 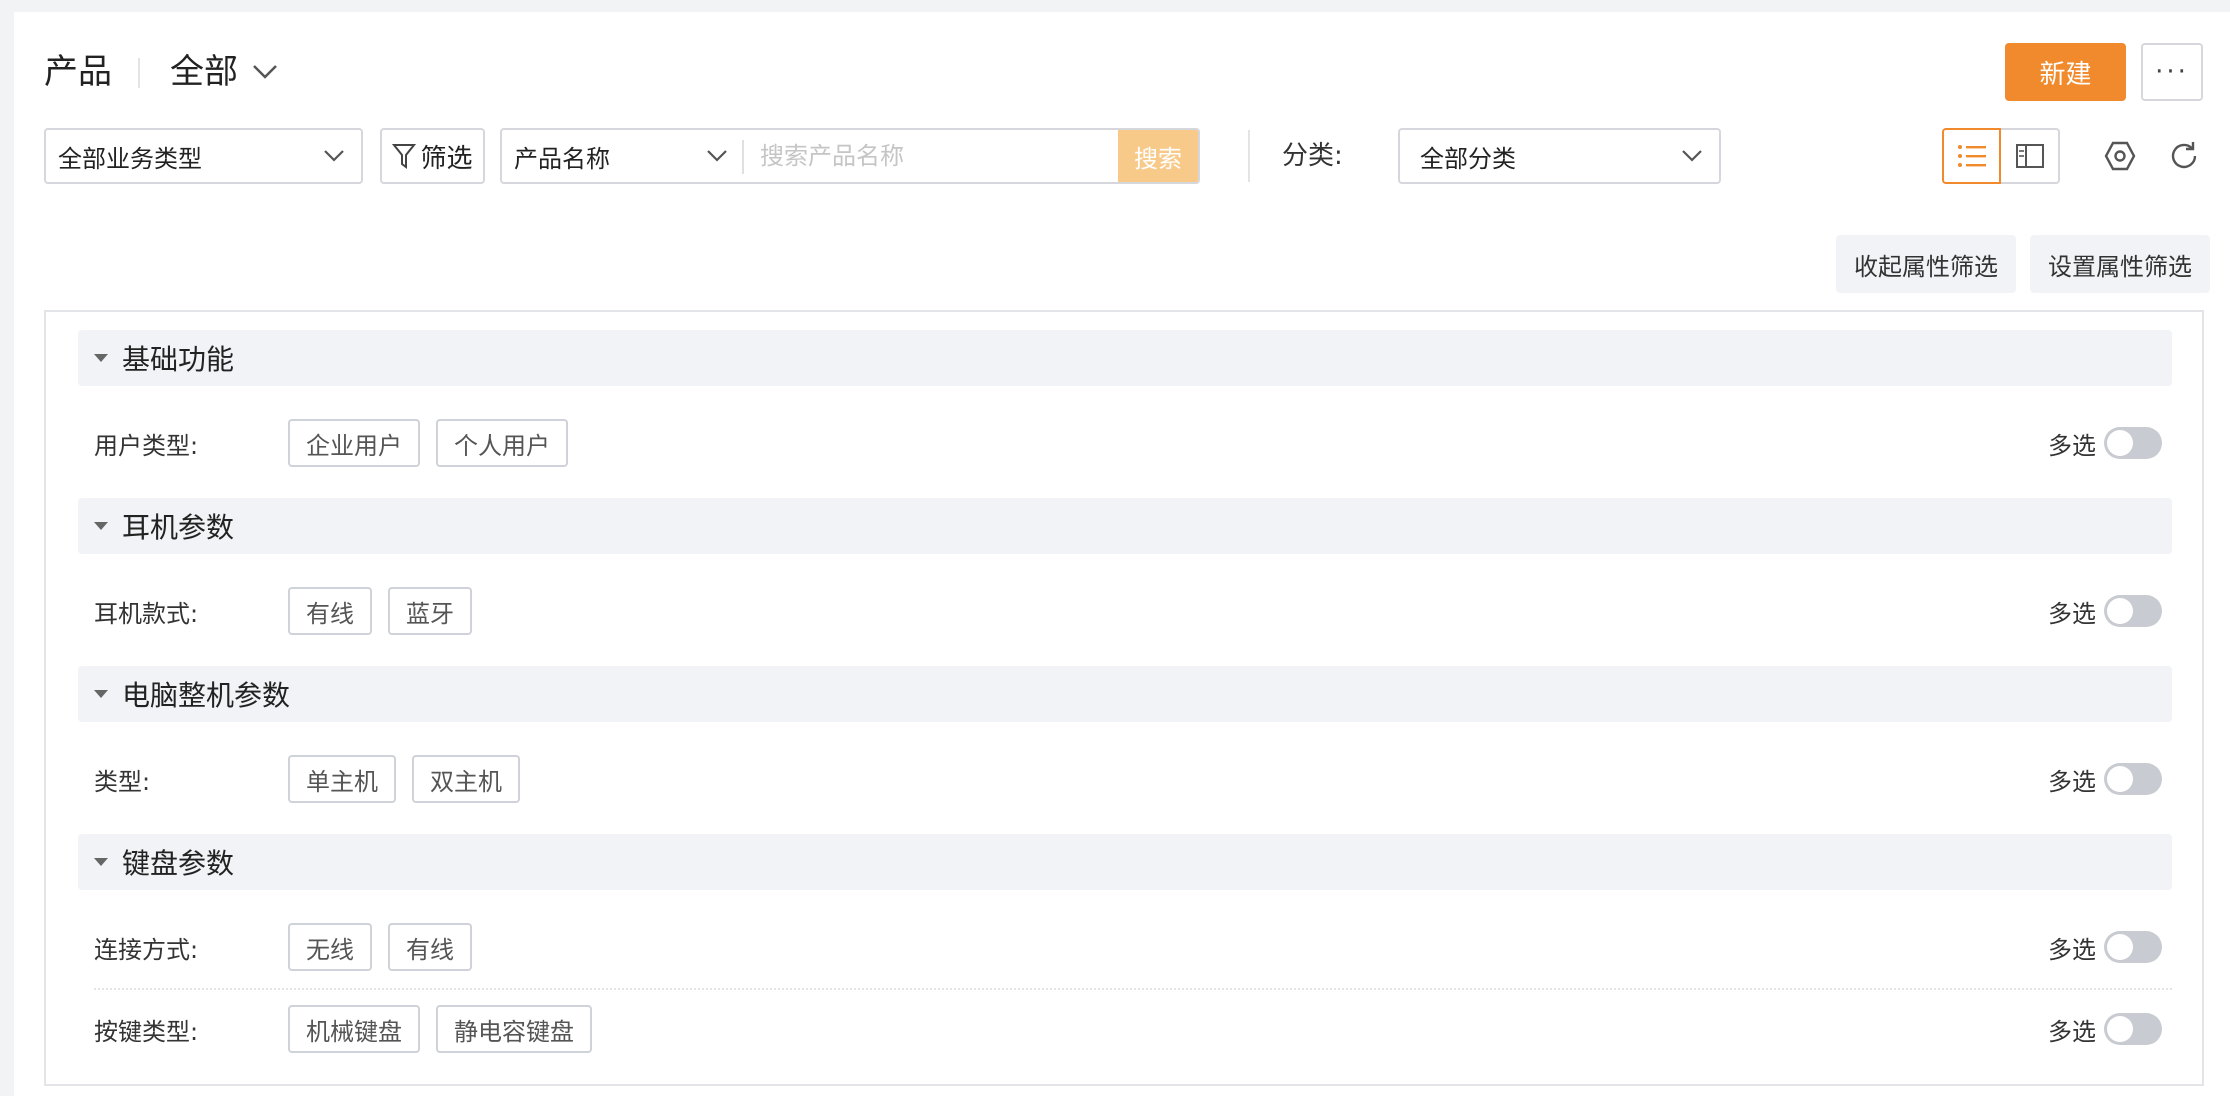 What do you see at coordinates (502, 443) in the screenshot?
I see `tag-option: 个人用户` at bounding box center [502, 443].